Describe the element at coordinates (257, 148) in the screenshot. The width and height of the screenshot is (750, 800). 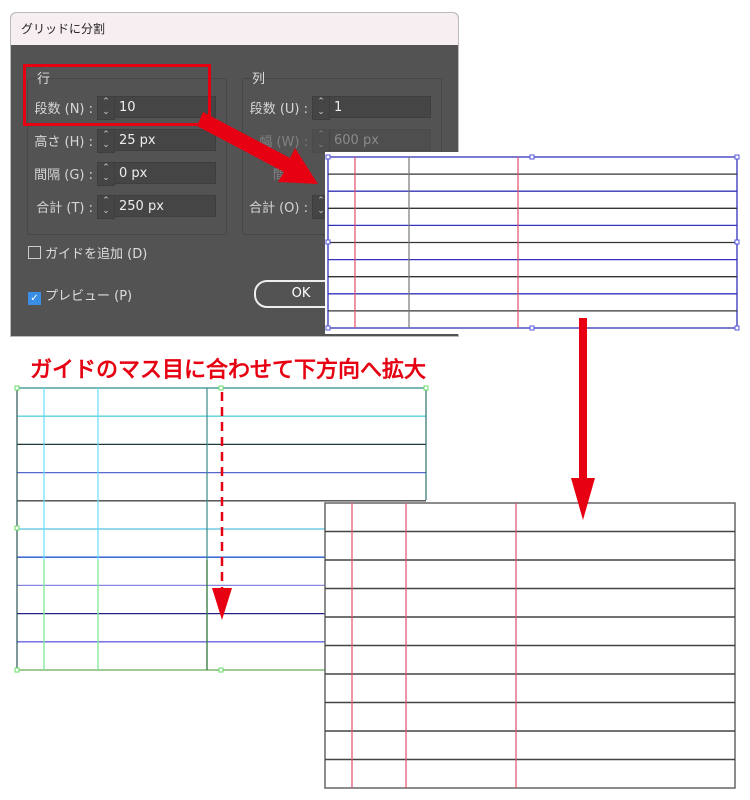
I see `diagonal-arrow` at that location.